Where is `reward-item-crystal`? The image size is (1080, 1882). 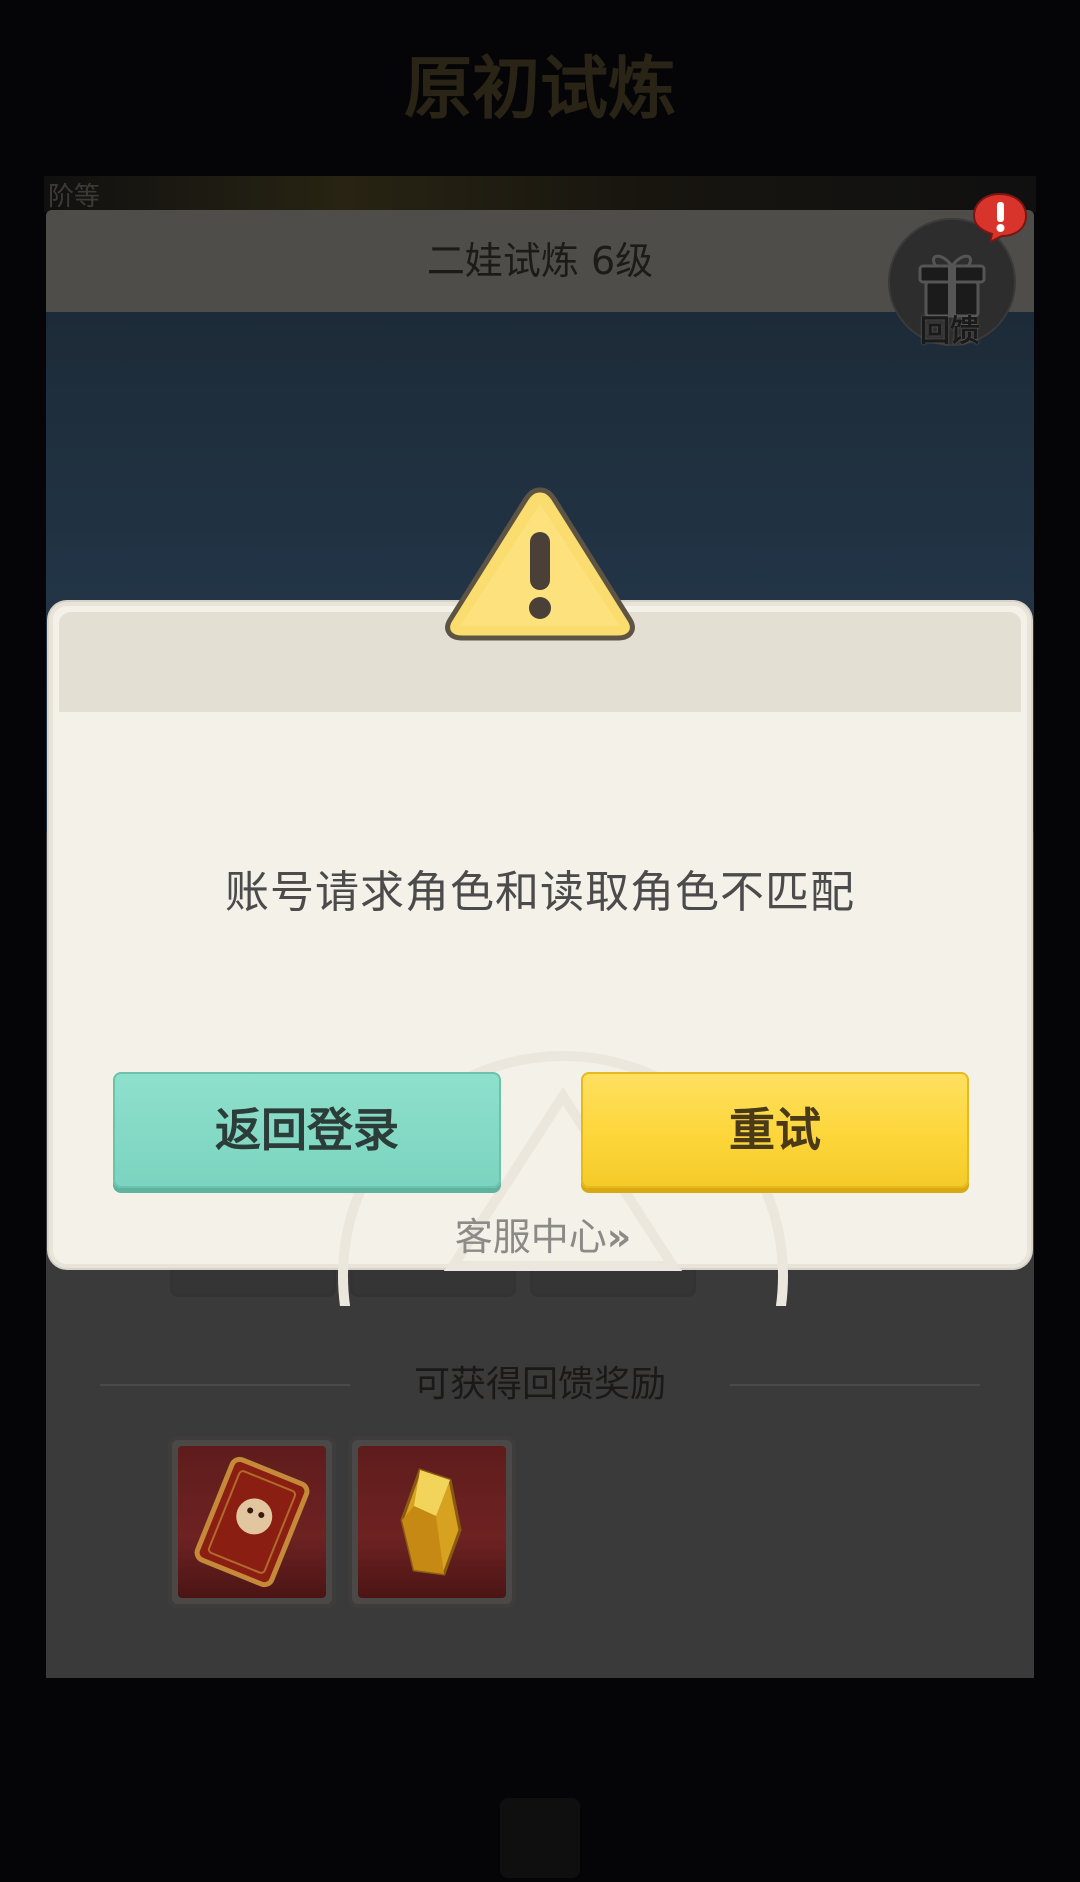 reward-item-crystal is located at coordinates (432, 1522).